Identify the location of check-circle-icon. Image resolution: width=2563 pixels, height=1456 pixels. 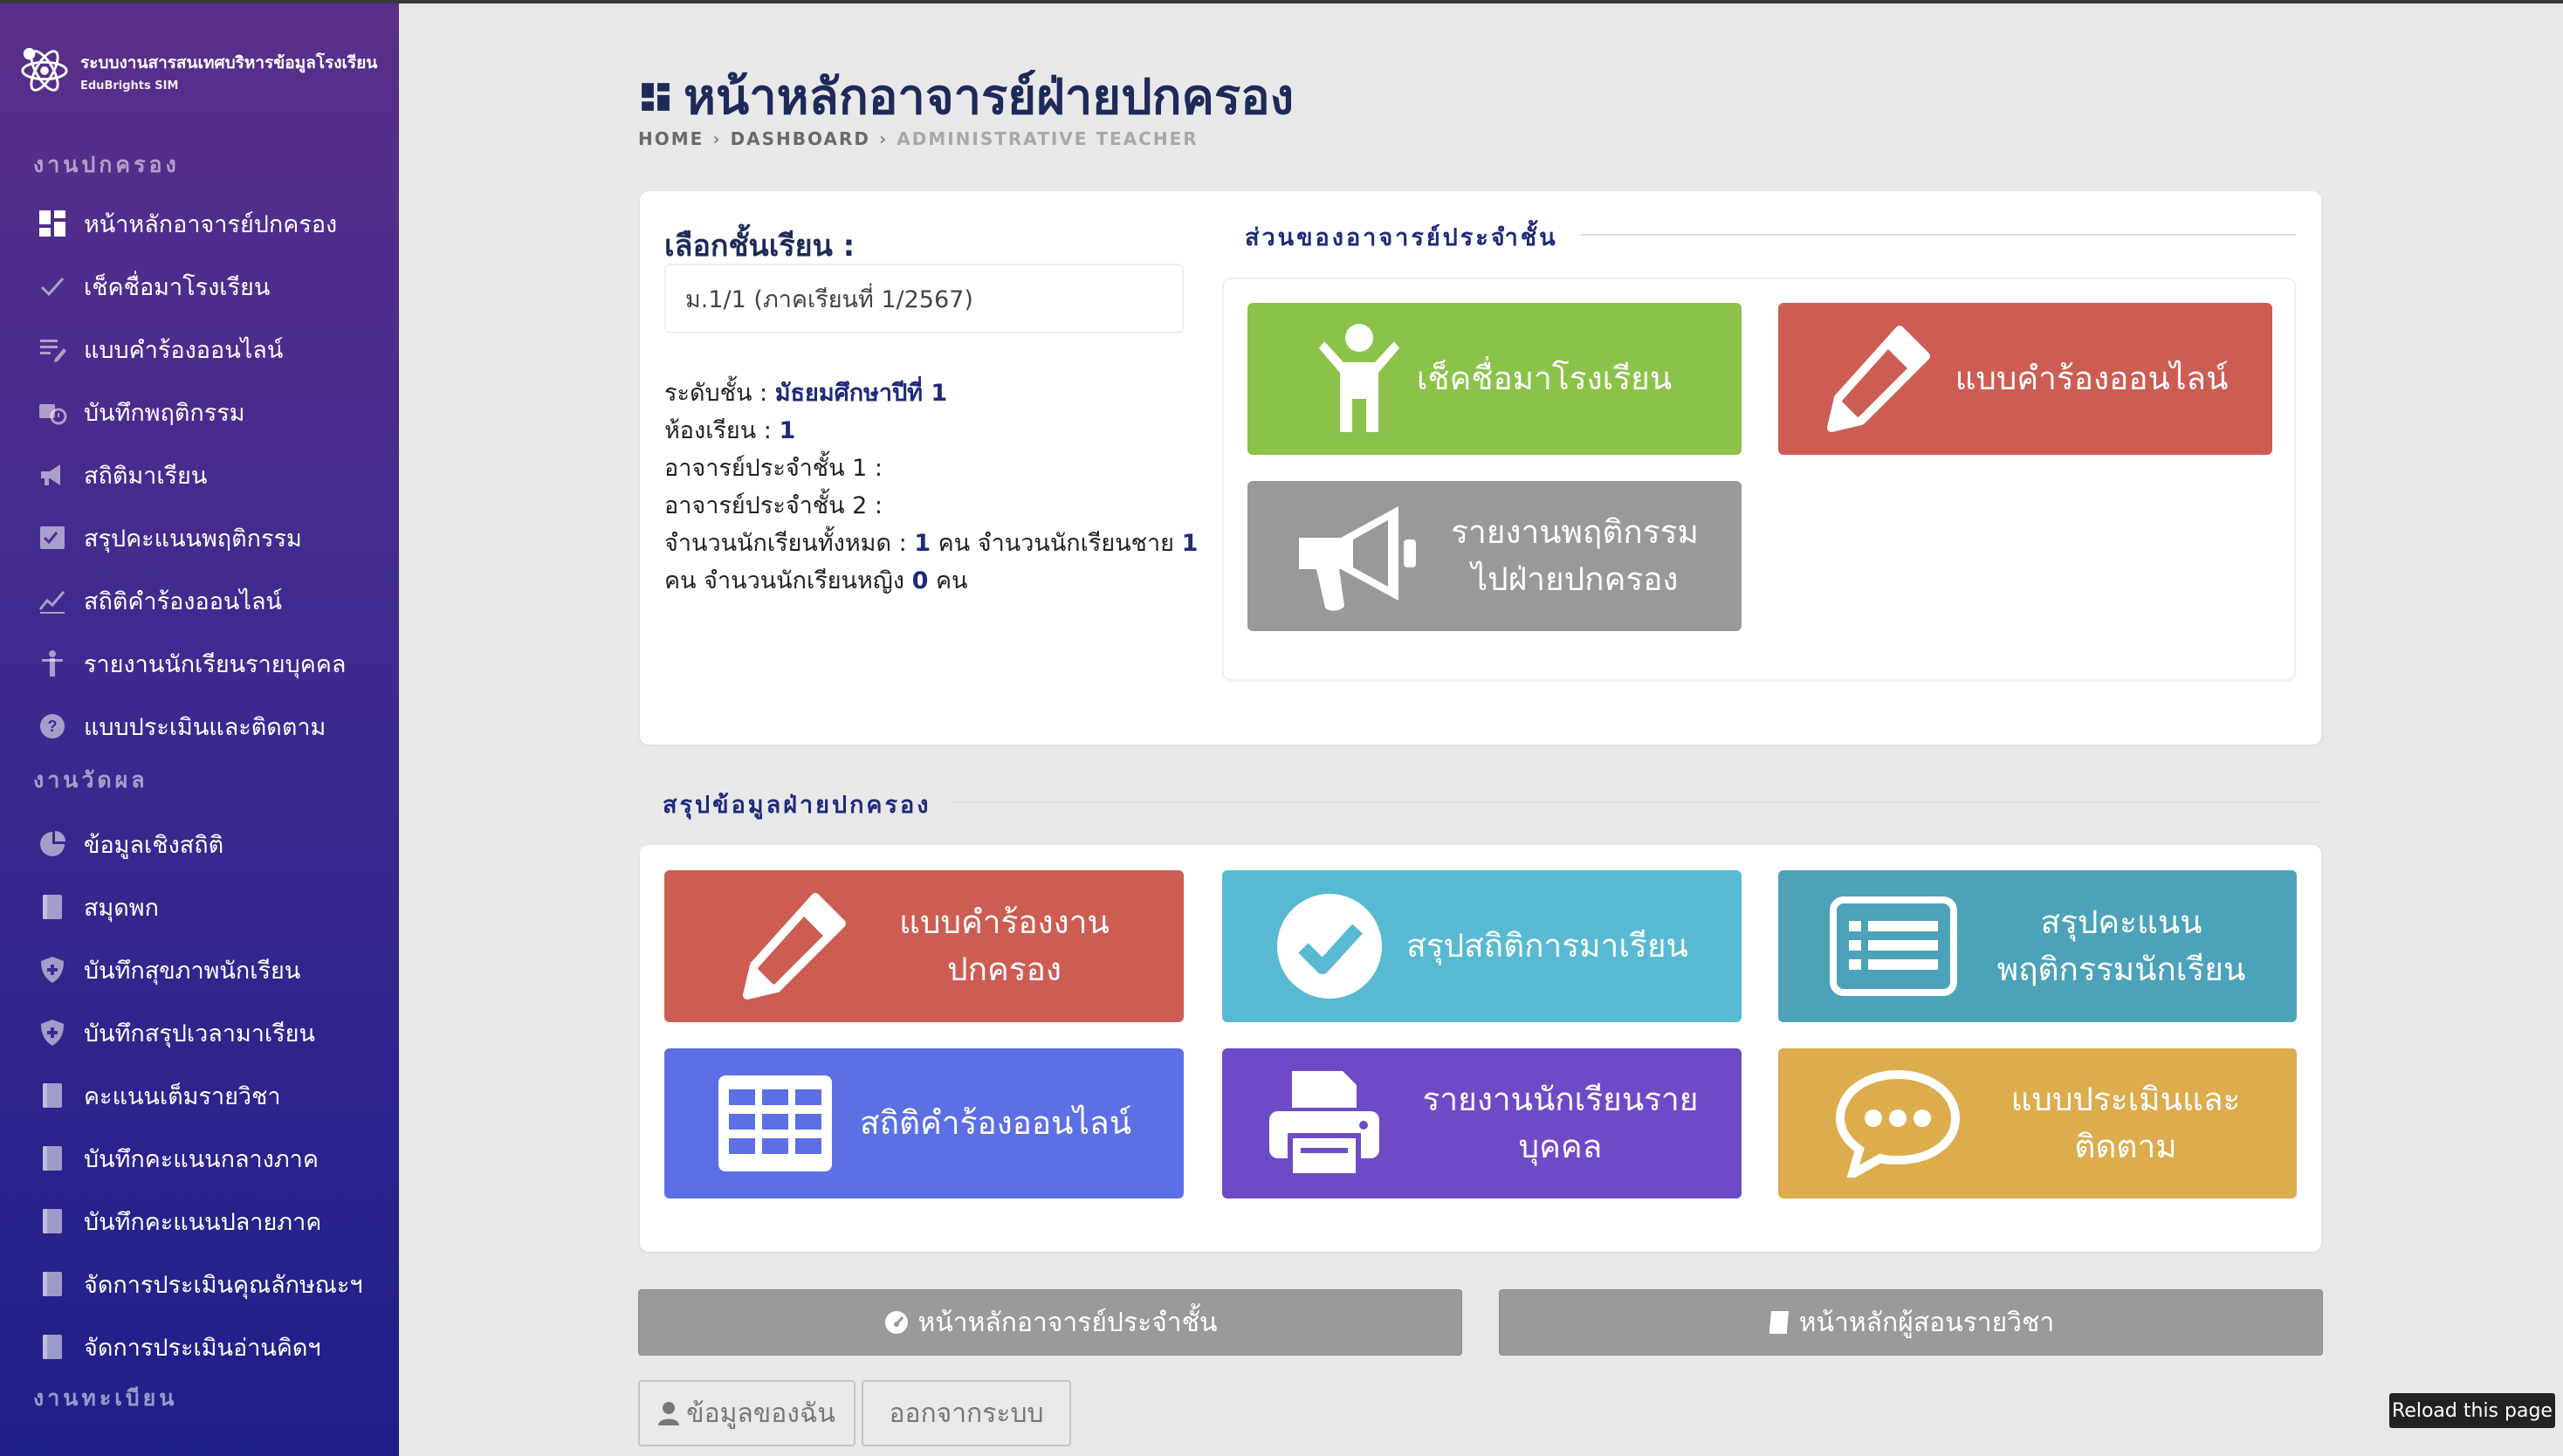
(1329, 946).